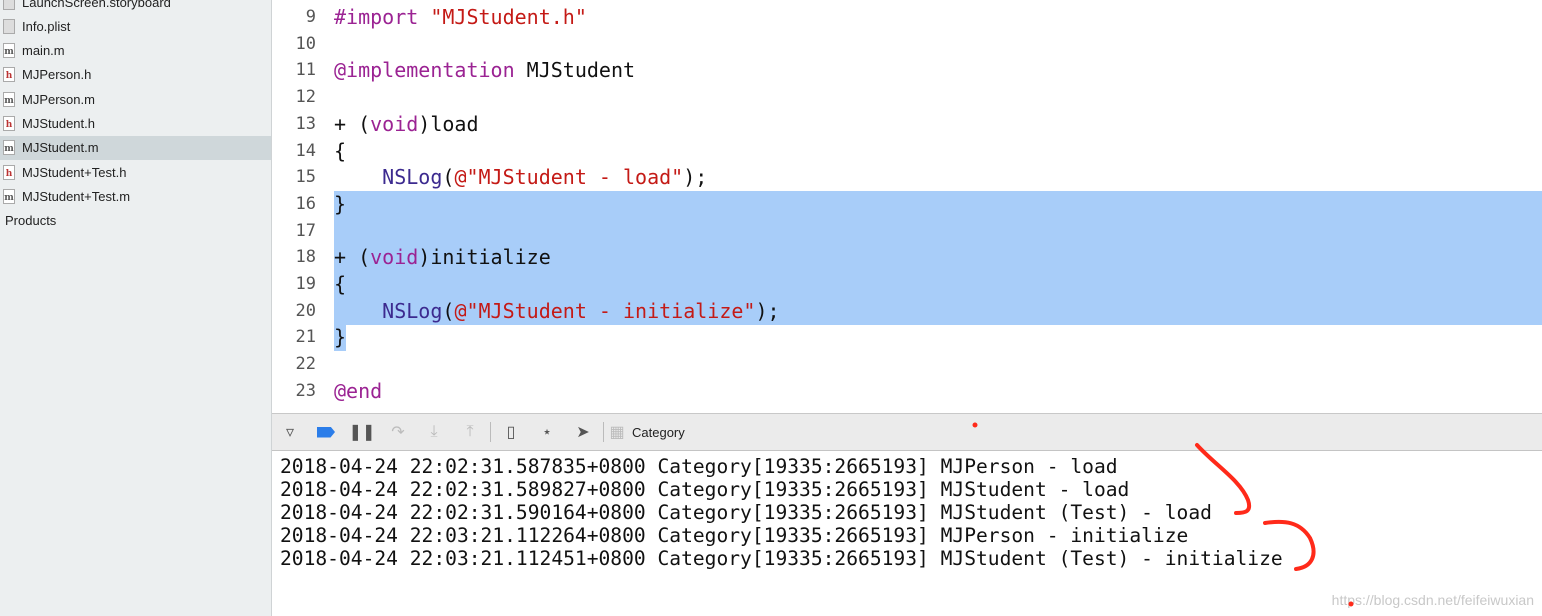  What do you see at coordinates (907, 391) in the screenshot?
I see `code-line: 23 @end` at bounding box center [907, 391].